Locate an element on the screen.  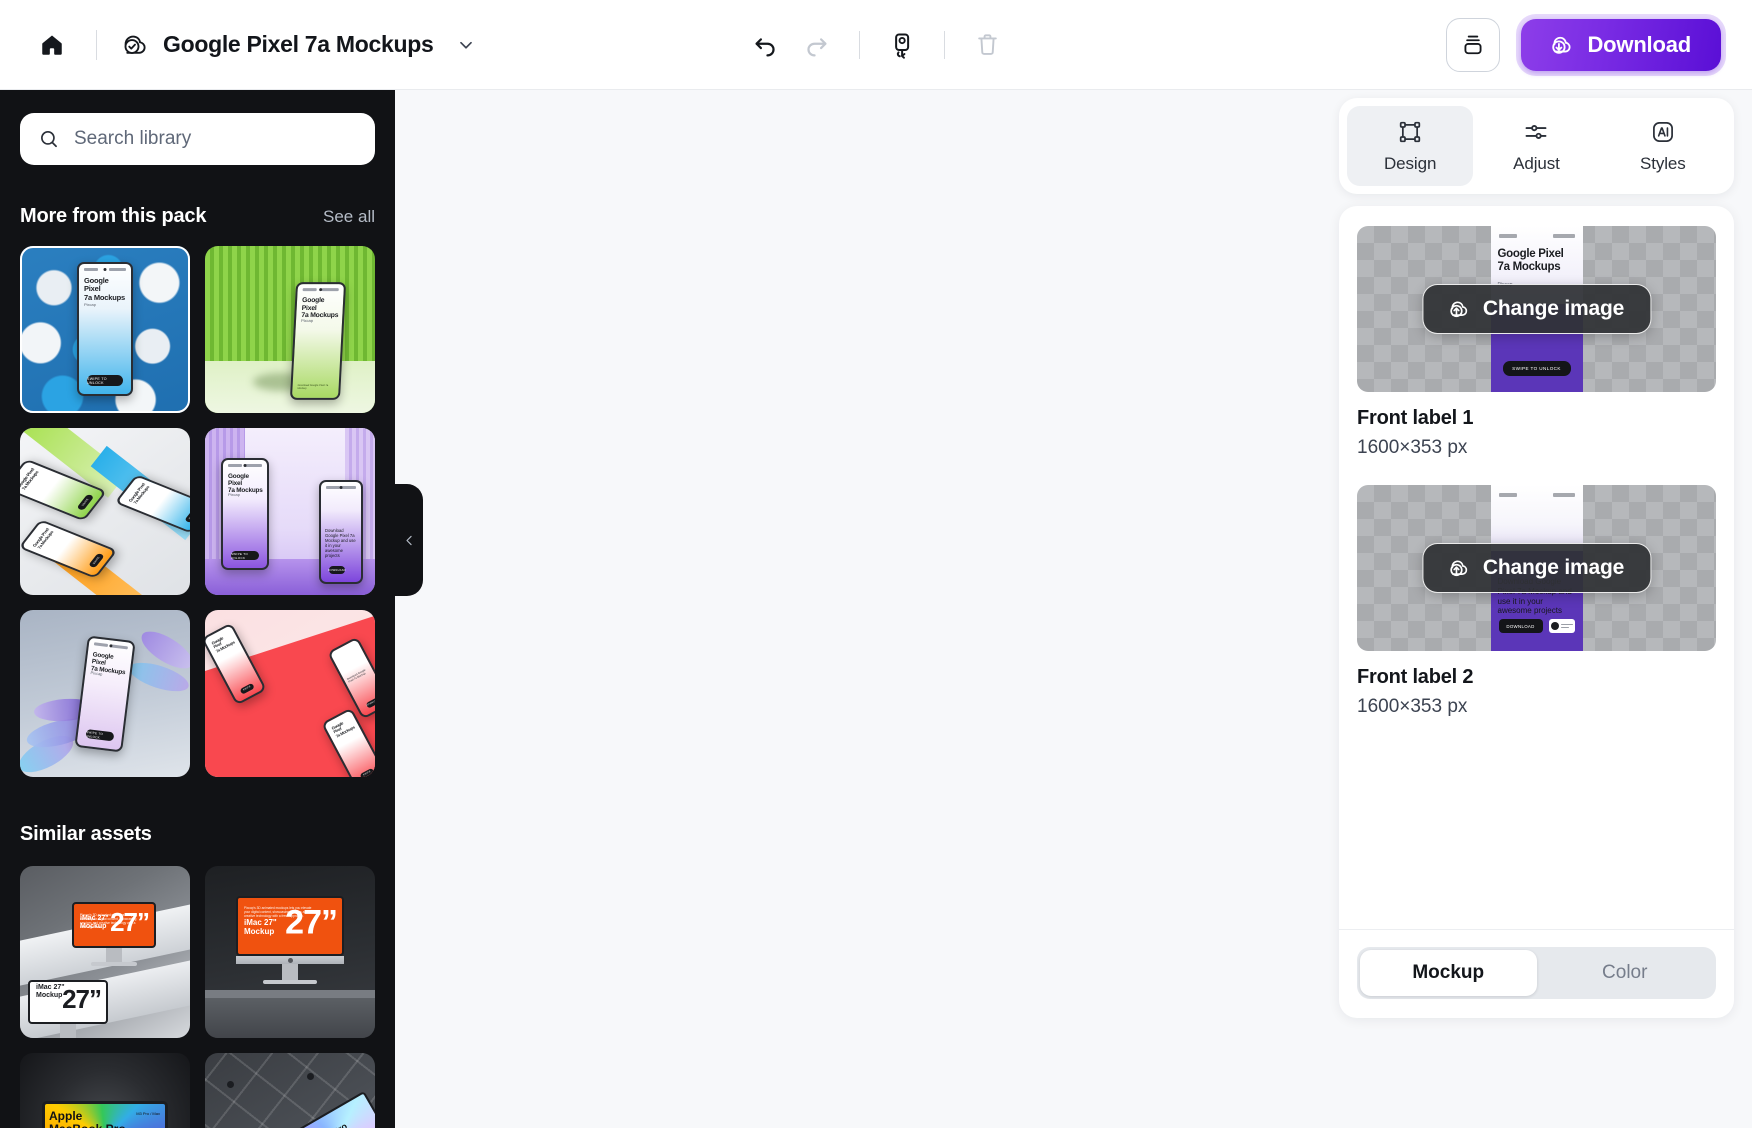
home-button is located at coordinates (52, 45).